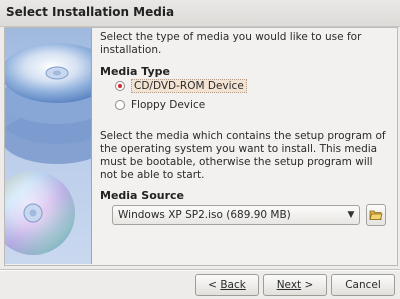  I want to click on back-arrow-icon: <, so click(214, 285).